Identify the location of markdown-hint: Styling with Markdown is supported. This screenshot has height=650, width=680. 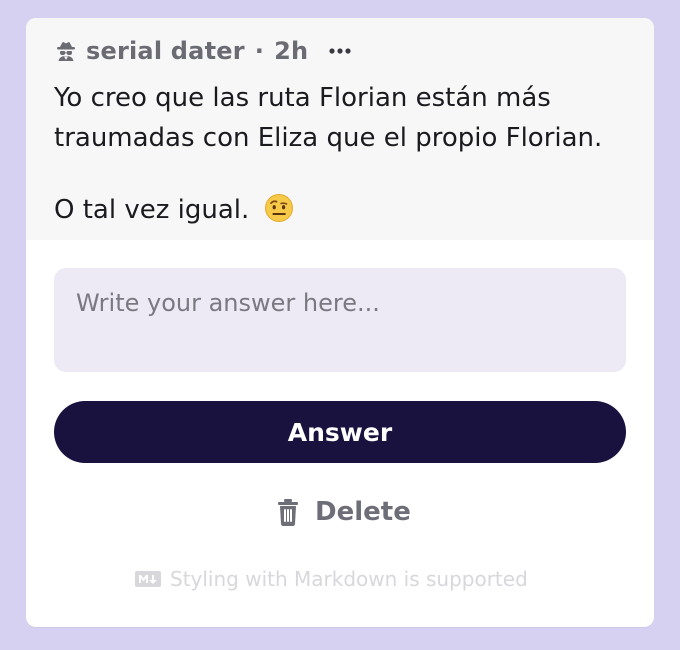
(340, 579).